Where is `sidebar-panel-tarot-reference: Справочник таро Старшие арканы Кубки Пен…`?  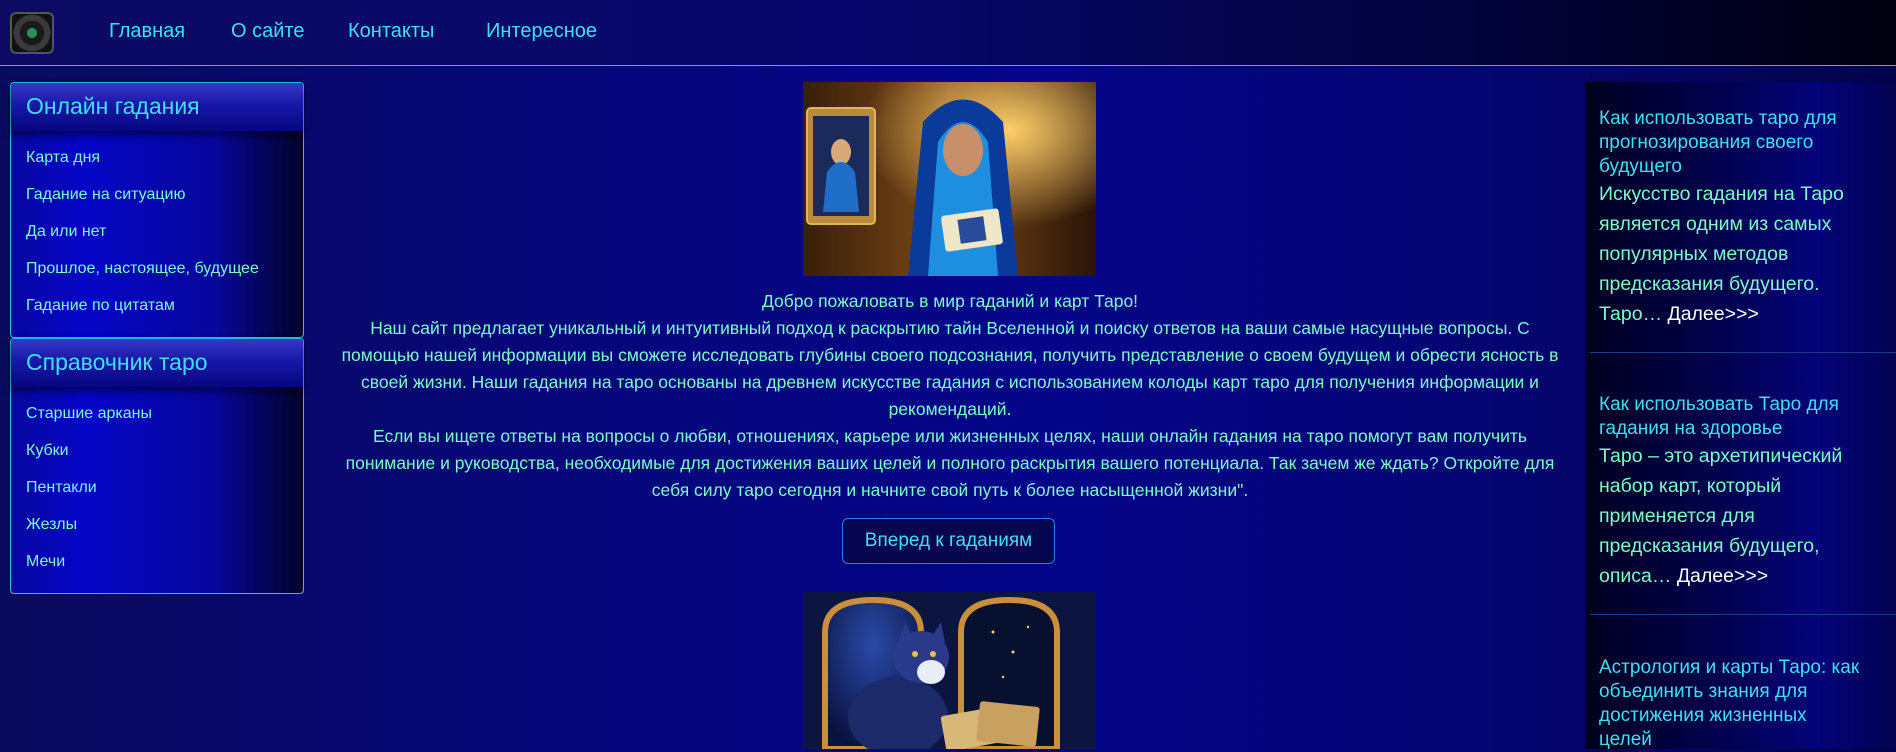
sidebar-panel-tarot-reference: Справочник таро Старшие арканы Кубки Пен… is located at coordinates (157, 466).